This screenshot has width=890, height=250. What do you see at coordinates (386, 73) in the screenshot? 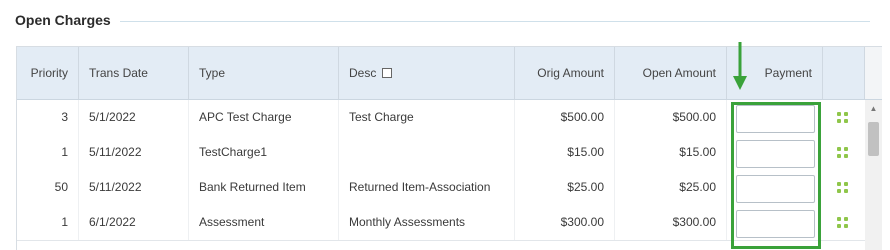
I see `checkbox-icon` at bounding box center [386, 73].